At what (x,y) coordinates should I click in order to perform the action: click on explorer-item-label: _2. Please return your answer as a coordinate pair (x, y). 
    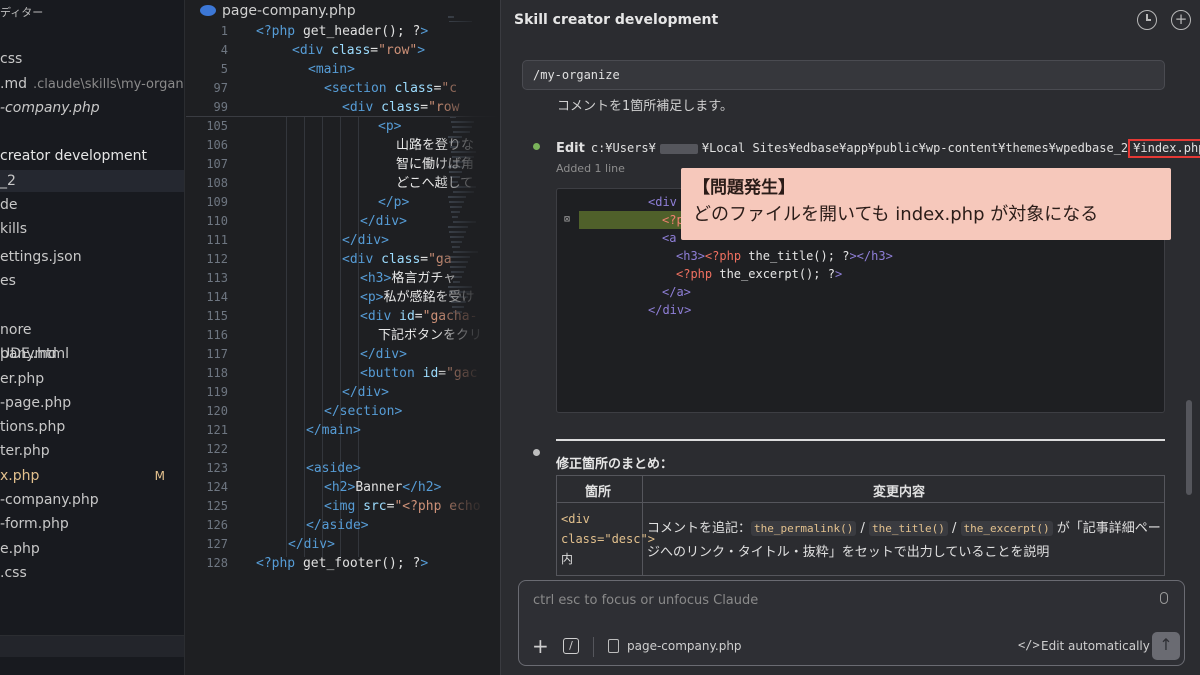
    Looking at the image, I should click on (8, 181).